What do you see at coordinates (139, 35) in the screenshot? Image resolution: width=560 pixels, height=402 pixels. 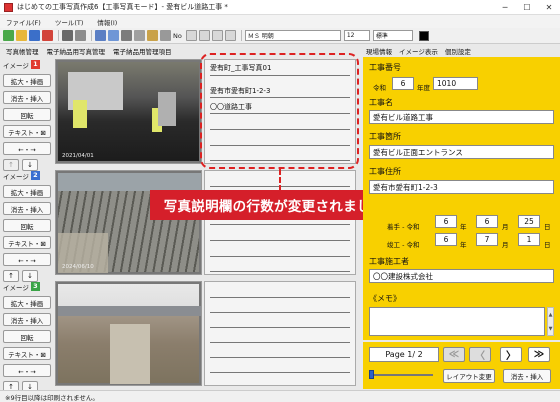 I see `camera-icon` at bounding box center [139, 35].